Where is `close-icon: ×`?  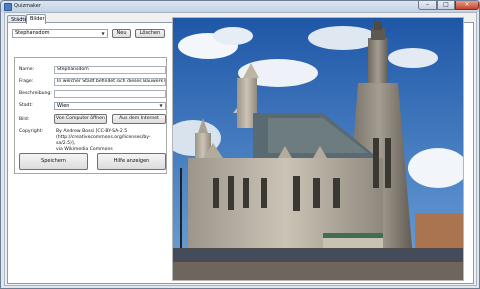
close-icon: × is located at coordinates (467, 4).